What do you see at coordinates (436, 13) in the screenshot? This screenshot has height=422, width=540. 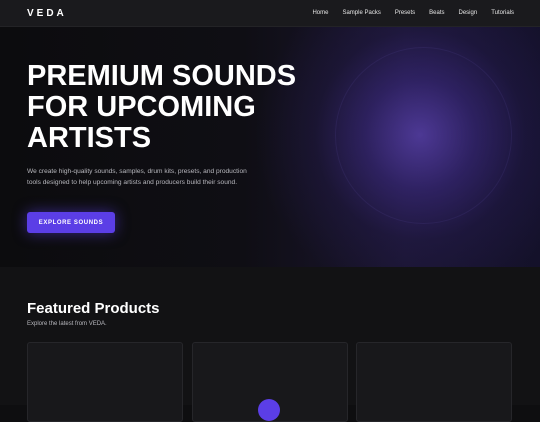 I see `nav-link-beats: Beats` at bounding box center [436, 13].